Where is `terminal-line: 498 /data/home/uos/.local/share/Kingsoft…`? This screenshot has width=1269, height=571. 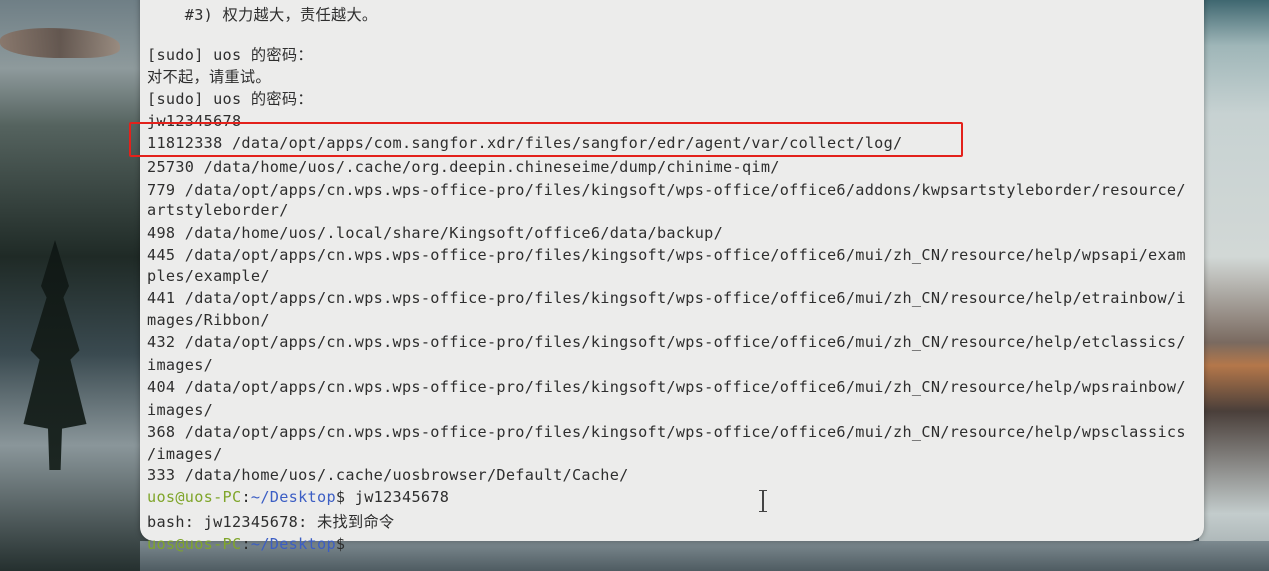 terminal-line: 498 /data/home/uos/.local/share/Kingsoft… is located at coordinates (435, 233).